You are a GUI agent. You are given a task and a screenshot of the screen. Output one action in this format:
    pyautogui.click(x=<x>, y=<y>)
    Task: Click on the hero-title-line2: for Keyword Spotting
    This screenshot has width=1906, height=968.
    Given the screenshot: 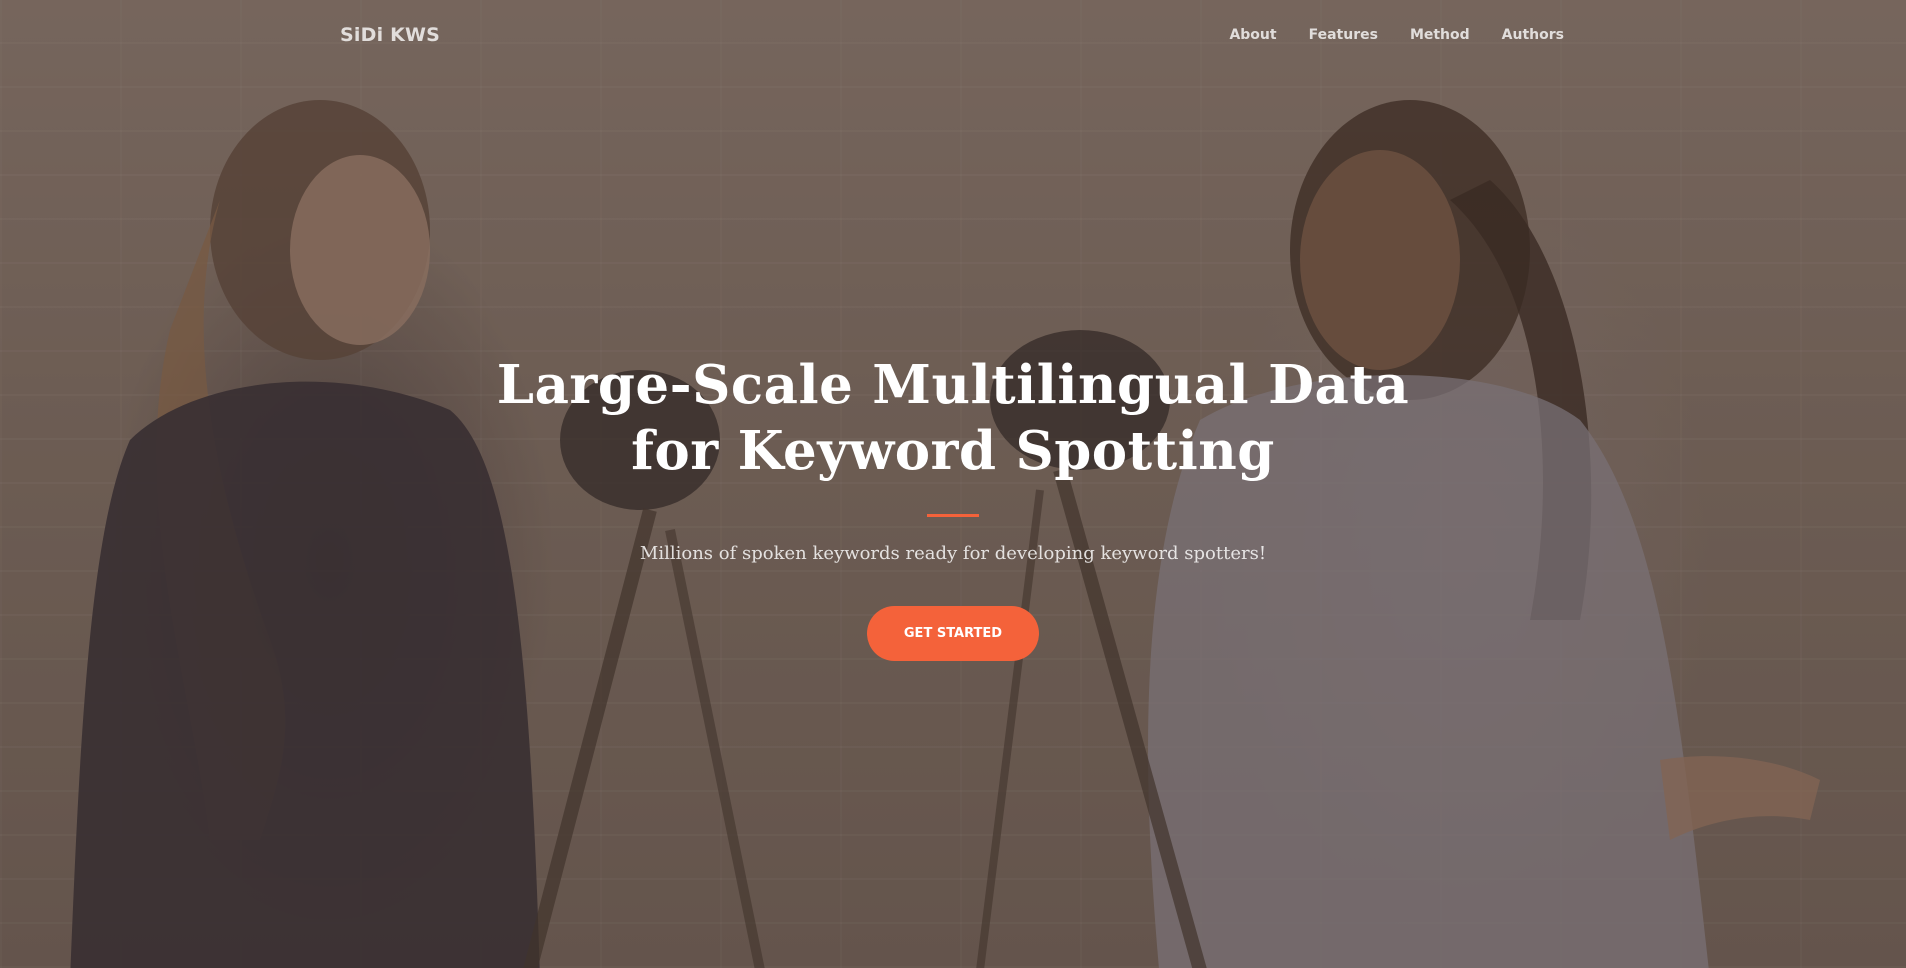 What is the action you would take?
    pyautogui.click(x=953, y=451)
    